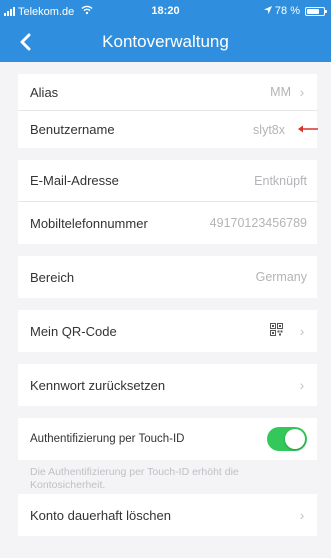 The width and height of the screenshot is (331, 558). What do you see at coordinates (107, 439) in the screenshot?
I see `touch-id-label: Authentifizierung per Touch-ID` at bounding box center [107, 439].